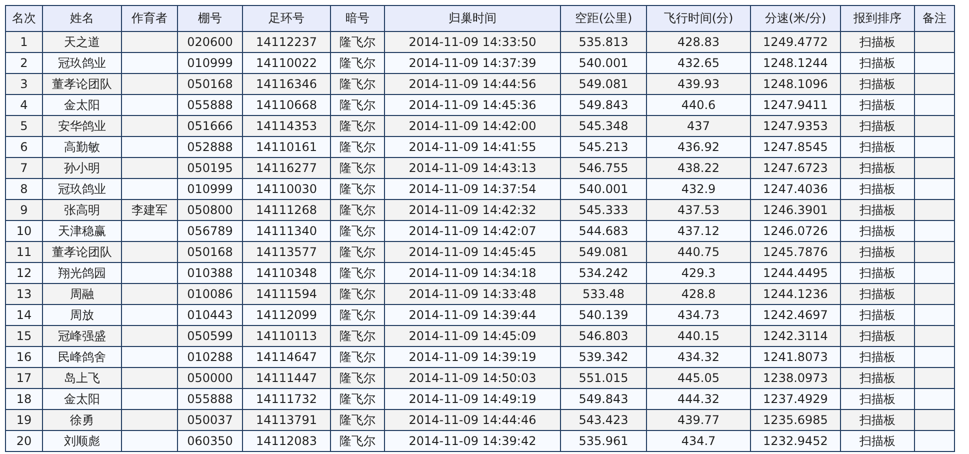  Describe the element at coordinates (82, 210) in the screenshot. I see `table-cell: 张高明` at that location.